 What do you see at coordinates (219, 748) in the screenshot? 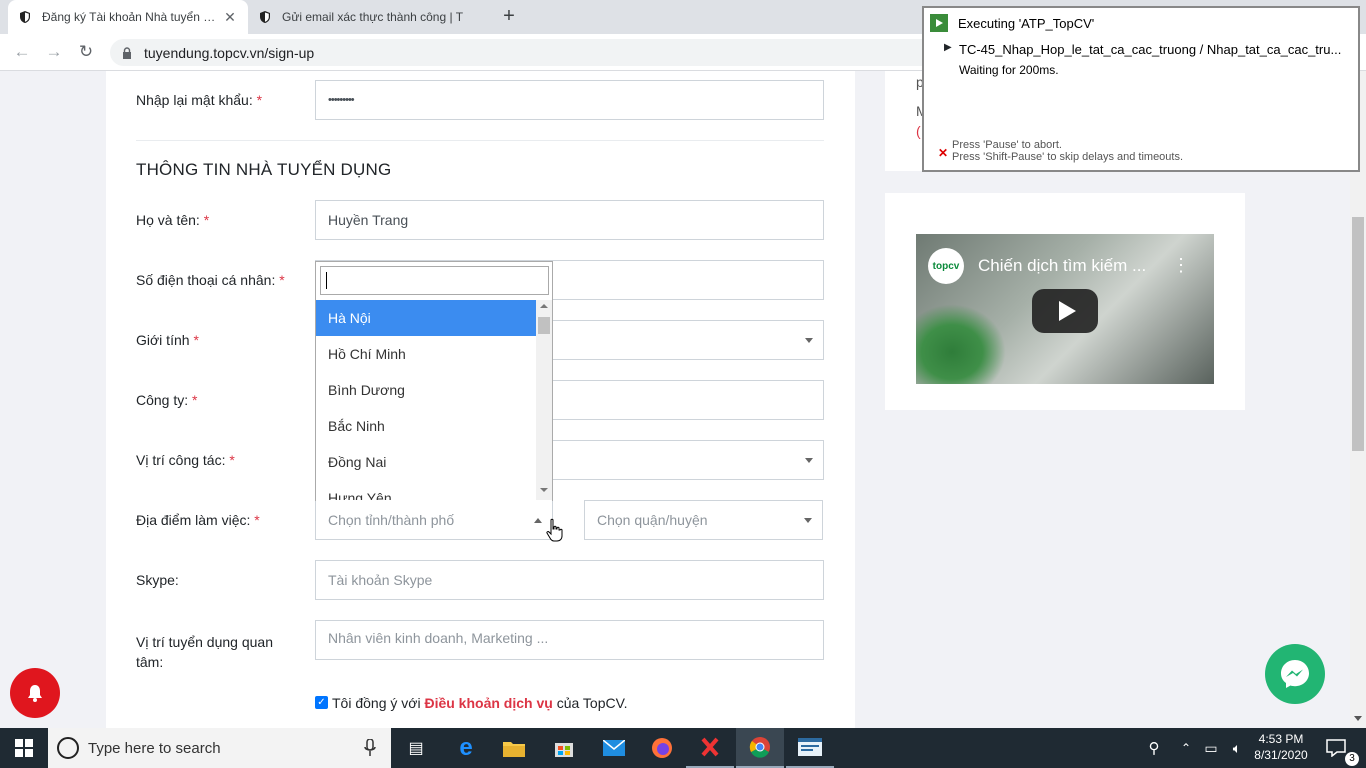
I see `taskbar-search-input: Type here to search` at bounding box center [219, 748].